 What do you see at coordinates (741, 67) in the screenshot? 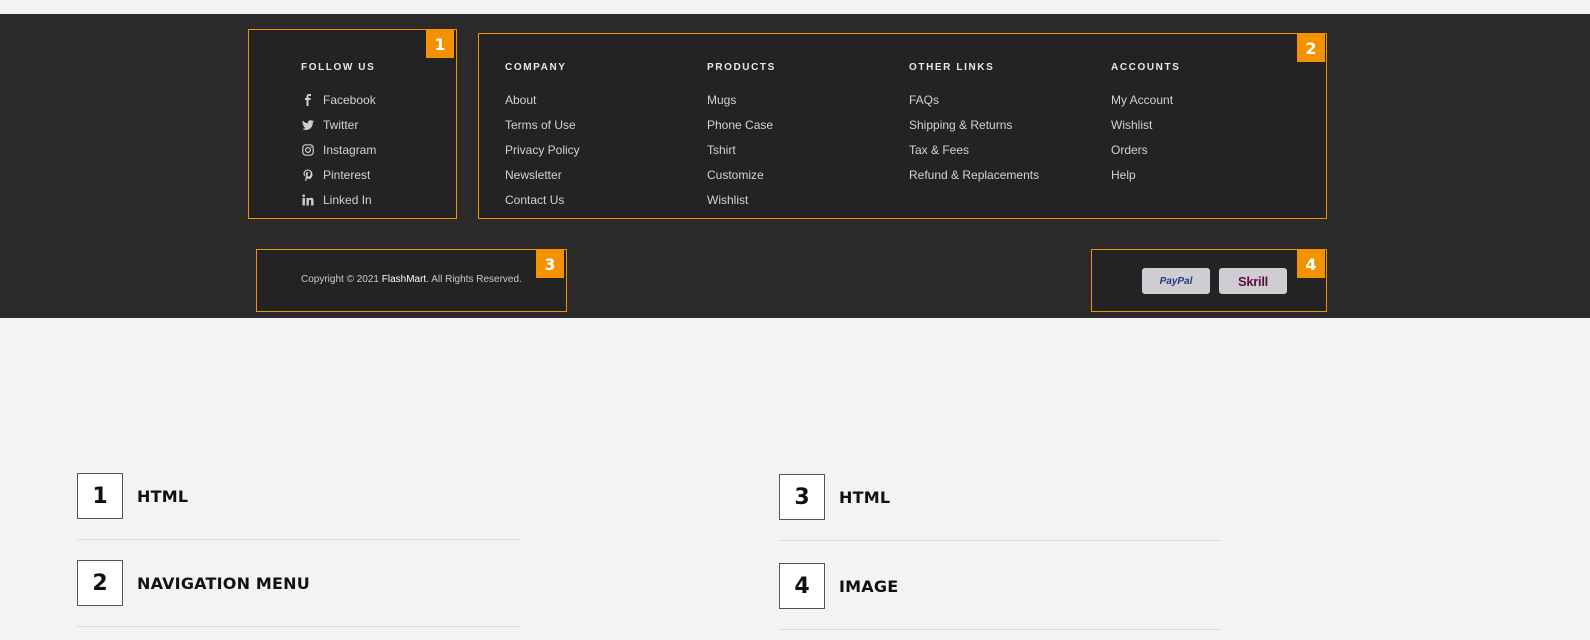
I see `column-title-products: PRODUCTS` at bounding box center [741, 67].